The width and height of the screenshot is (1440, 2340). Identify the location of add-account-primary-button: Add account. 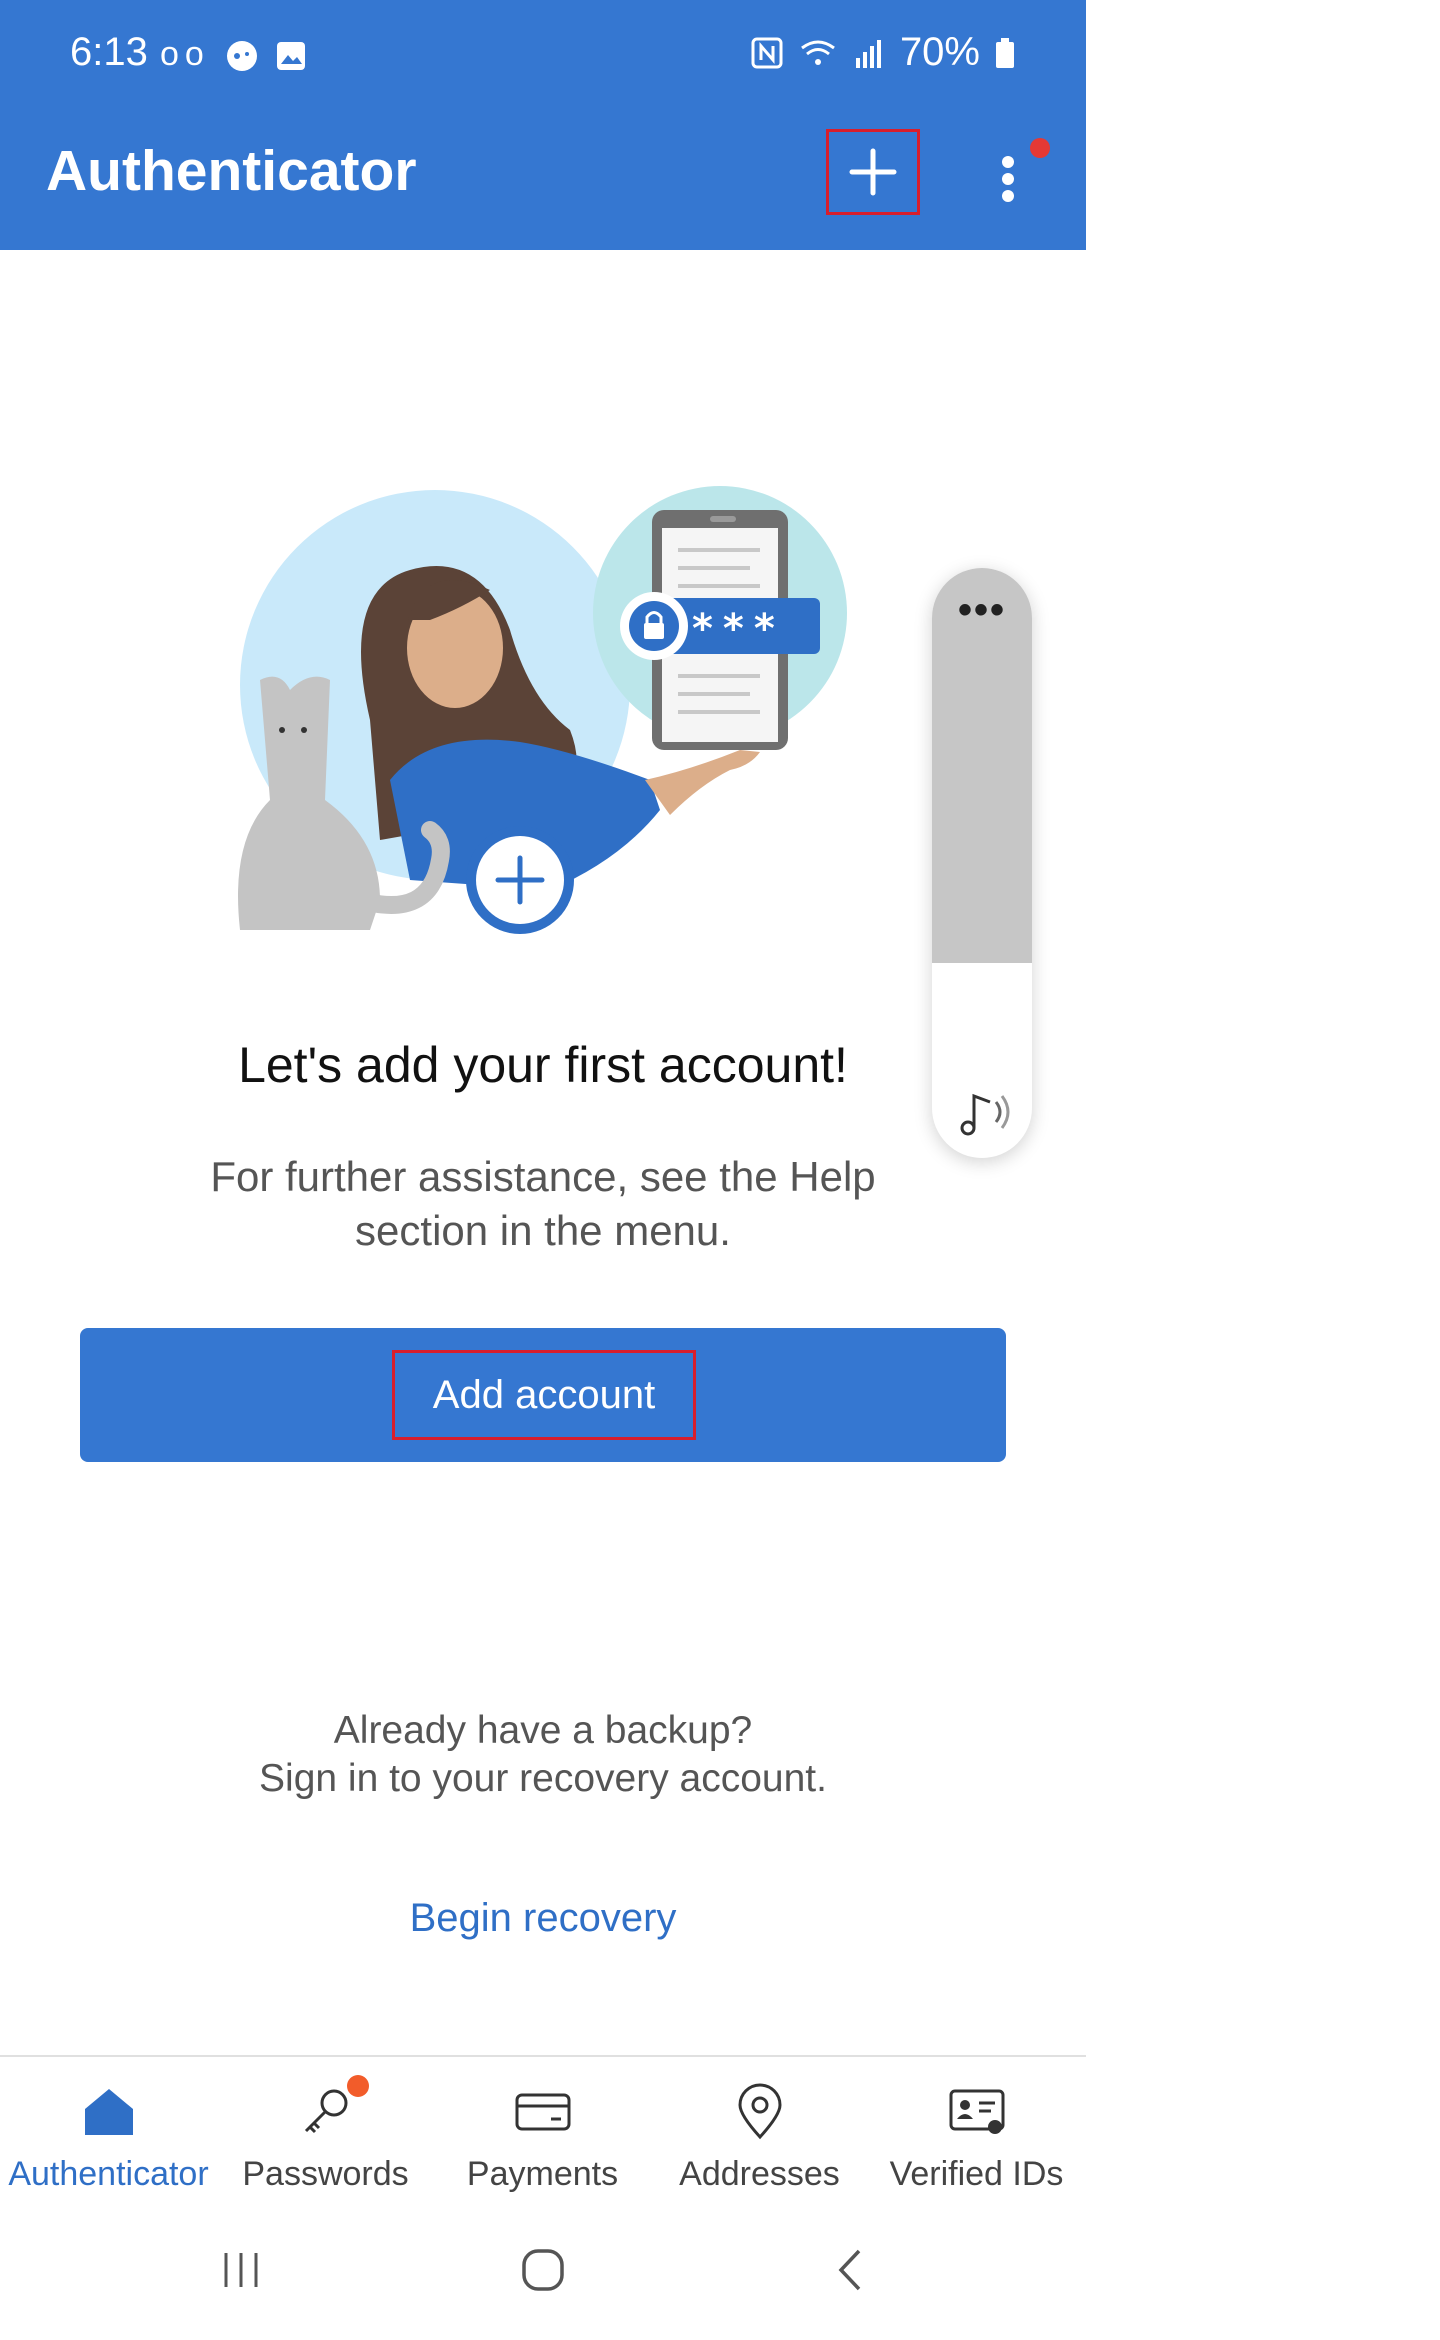
(543, 1395).